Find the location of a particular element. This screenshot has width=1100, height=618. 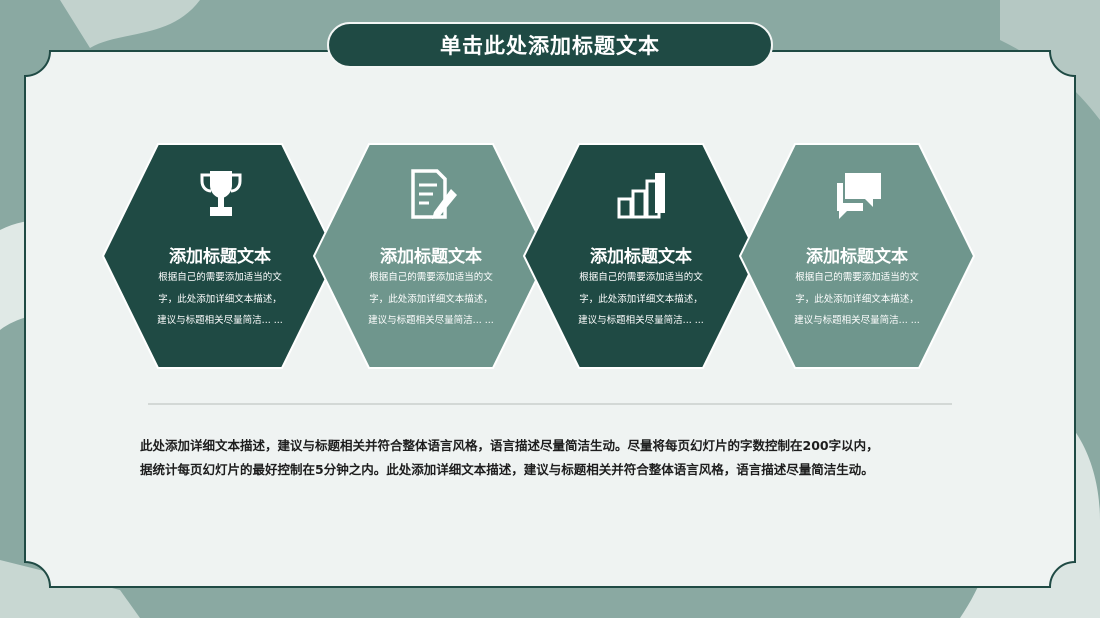

chat-bubbles-icon is located at coordinates (859, 196).